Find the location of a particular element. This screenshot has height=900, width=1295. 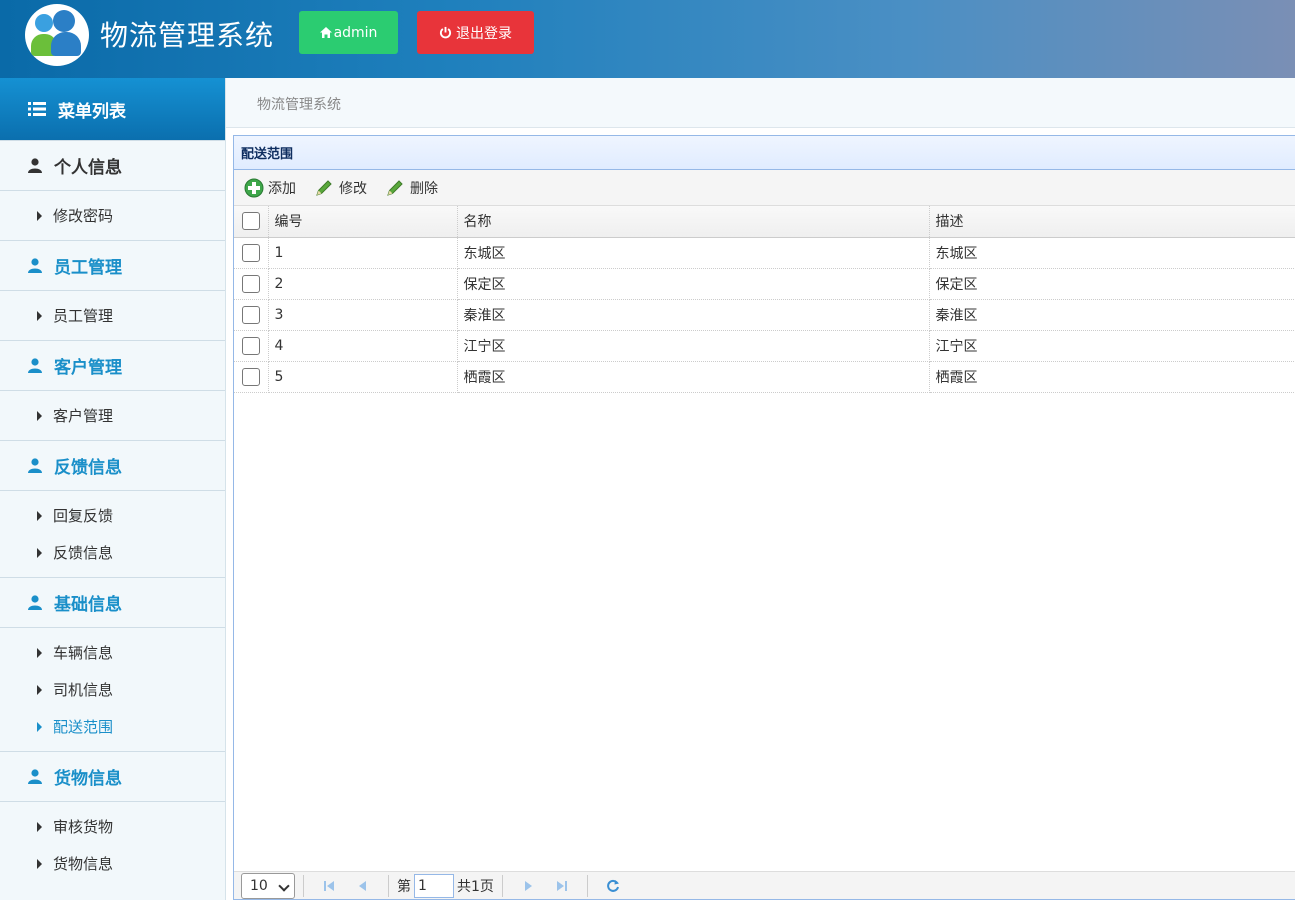

grid-header-row: 编号 名称 描述 is located at coordinates (764, 222).